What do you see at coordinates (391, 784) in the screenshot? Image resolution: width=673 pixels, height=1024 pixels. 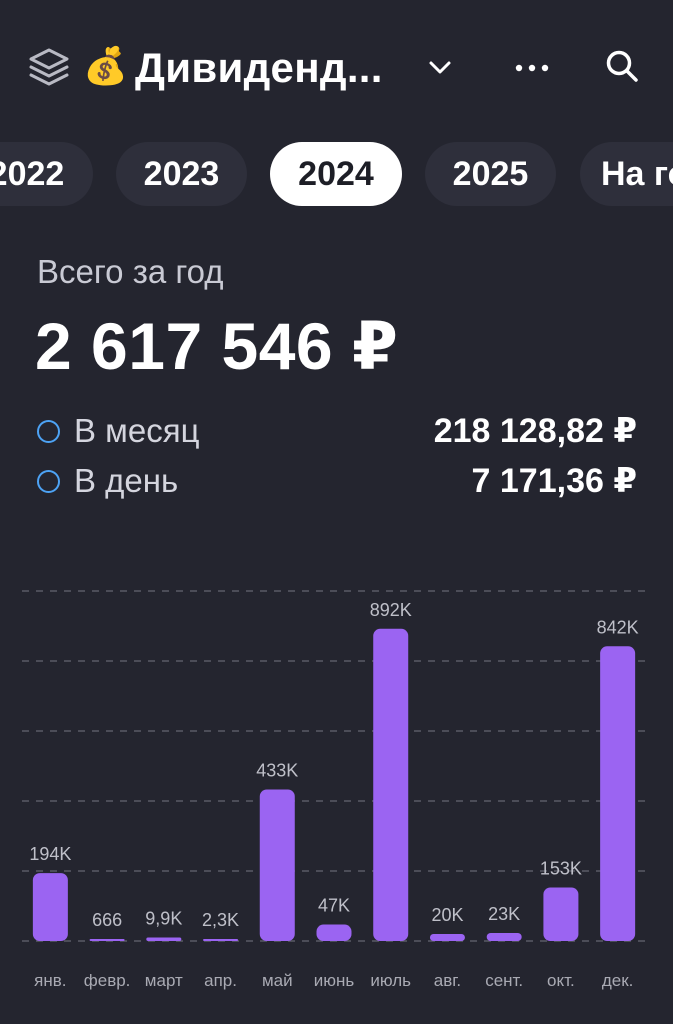 I see `bar-июль` at bounding box center [391, 784].